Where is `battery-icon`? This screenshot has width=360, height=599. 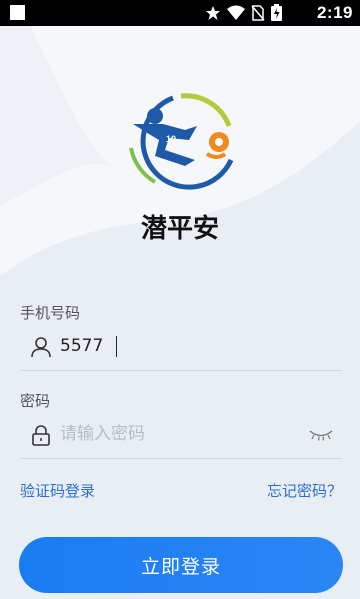
battery-icon is located at coordinates (276, 12).